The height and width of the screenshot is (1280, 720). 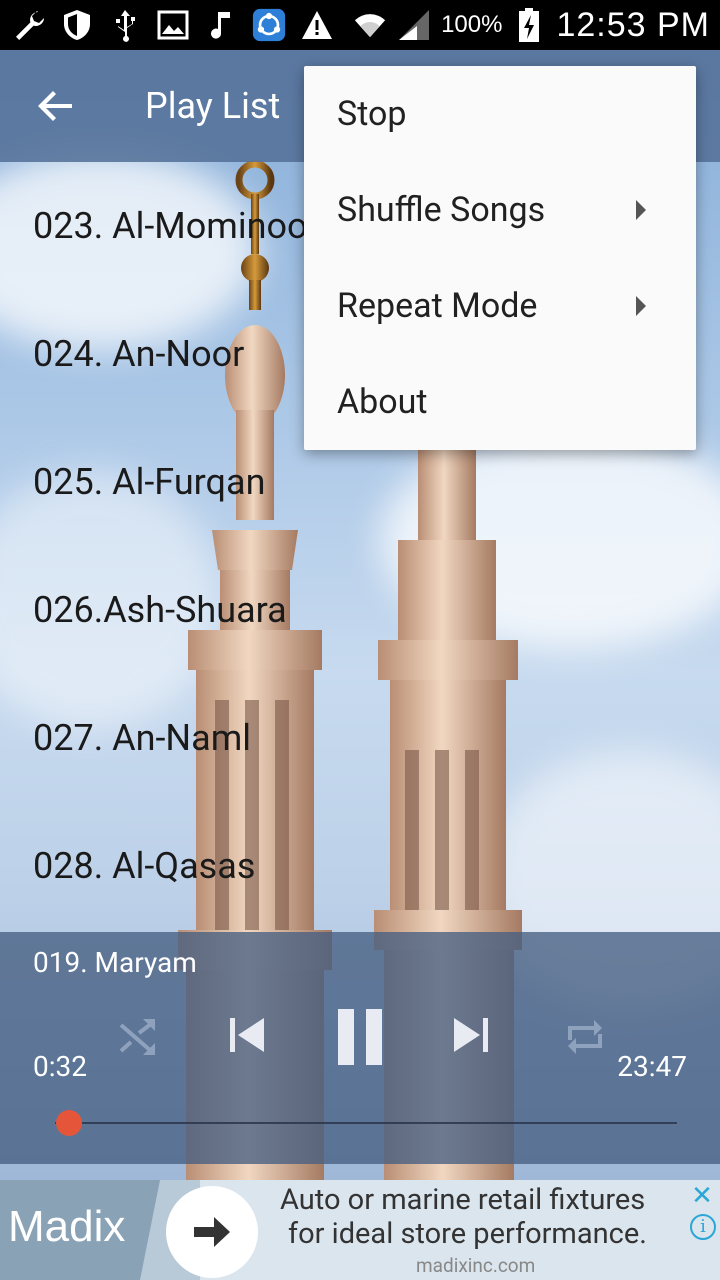 I want to click on next-button, so click(x=471, y=1035).